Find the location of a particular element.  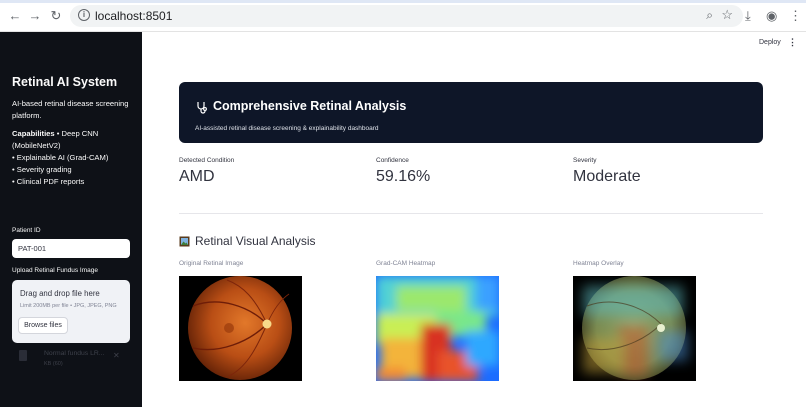

sidebar-title: Retinal AI System is located at coordinates (65, 82).